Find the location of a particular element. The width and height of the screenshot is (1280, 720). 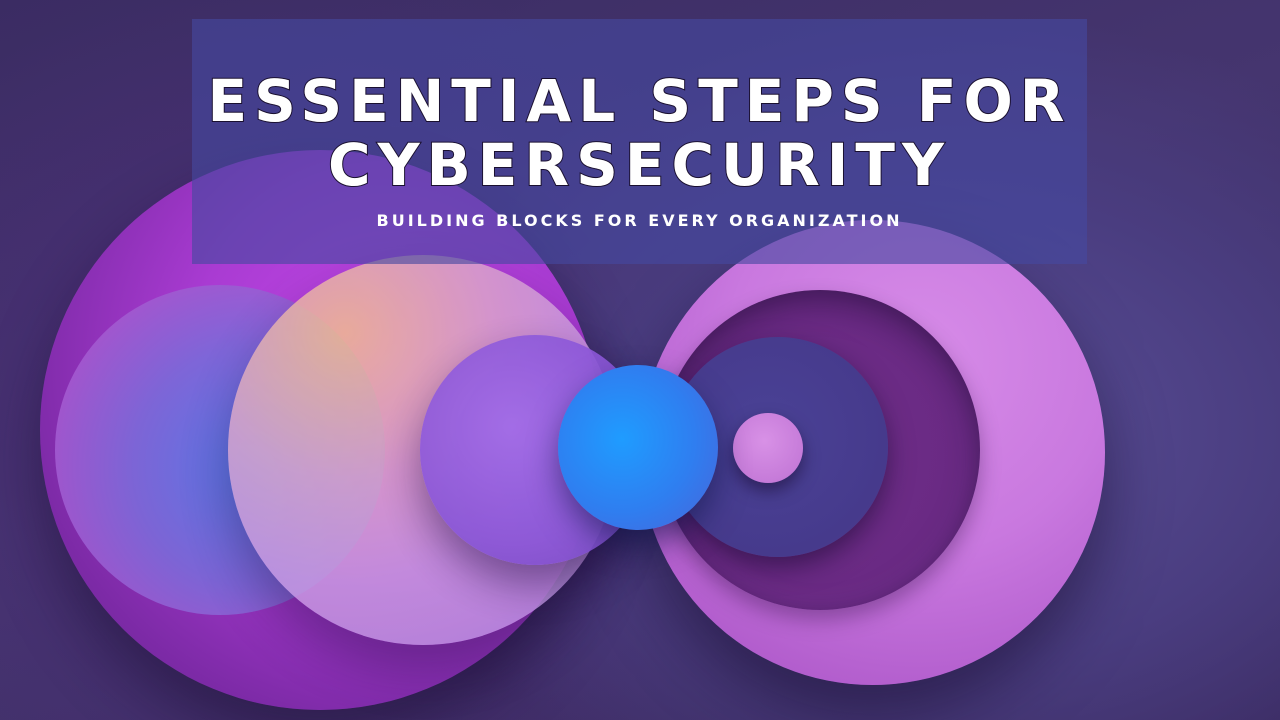

title-line-2: CYBERSECURITY is located at coordinates (639, 165).